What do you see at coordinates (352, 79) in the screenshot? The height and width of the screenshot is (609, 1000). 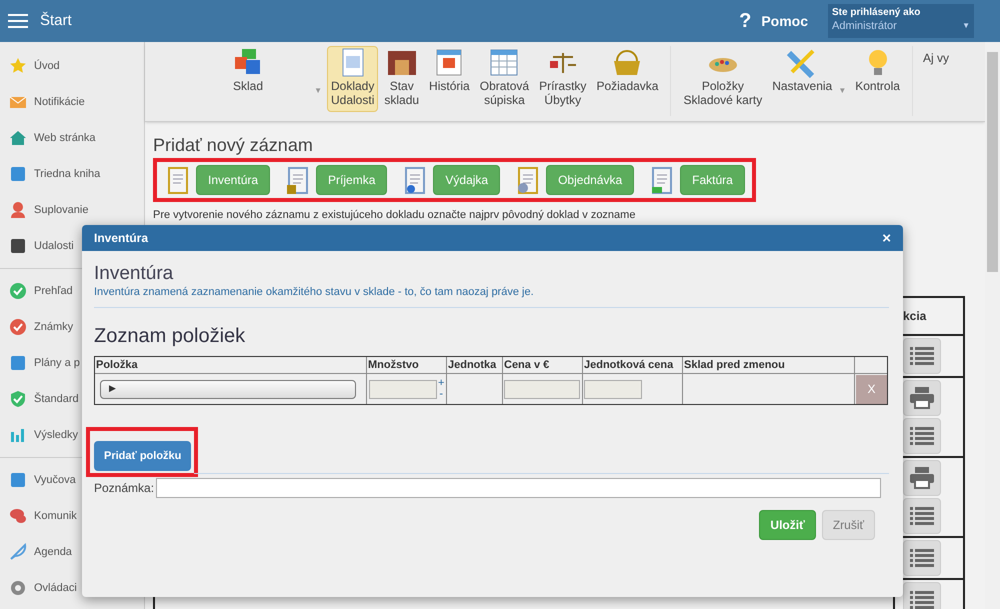 I see `toolbar-button: Doklady Udalosti` at bounding box center [352, 79].